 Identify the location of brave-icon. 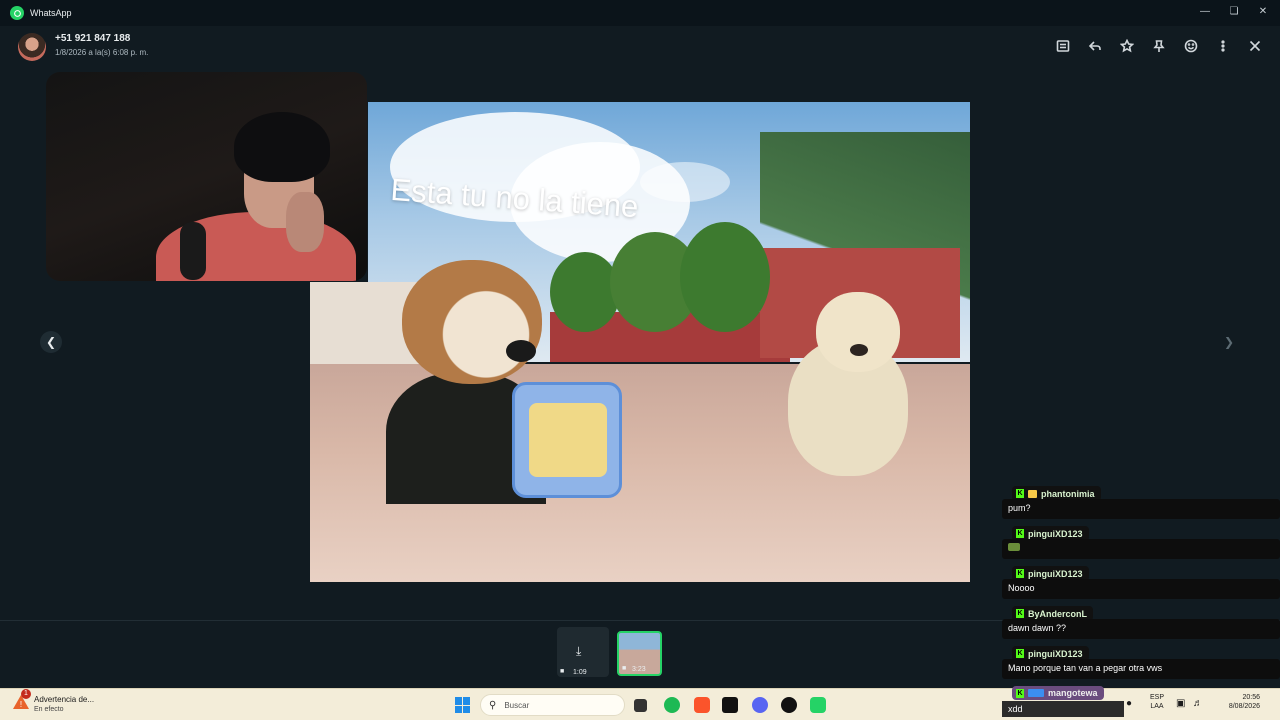
(702, 705).